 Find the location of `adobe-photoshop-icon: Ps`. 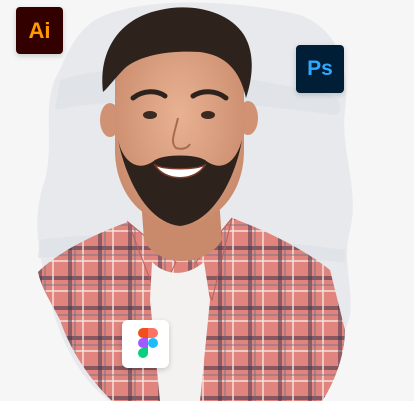

adobe-photoshop-icon: Ps is located at coordinates (320, 69).